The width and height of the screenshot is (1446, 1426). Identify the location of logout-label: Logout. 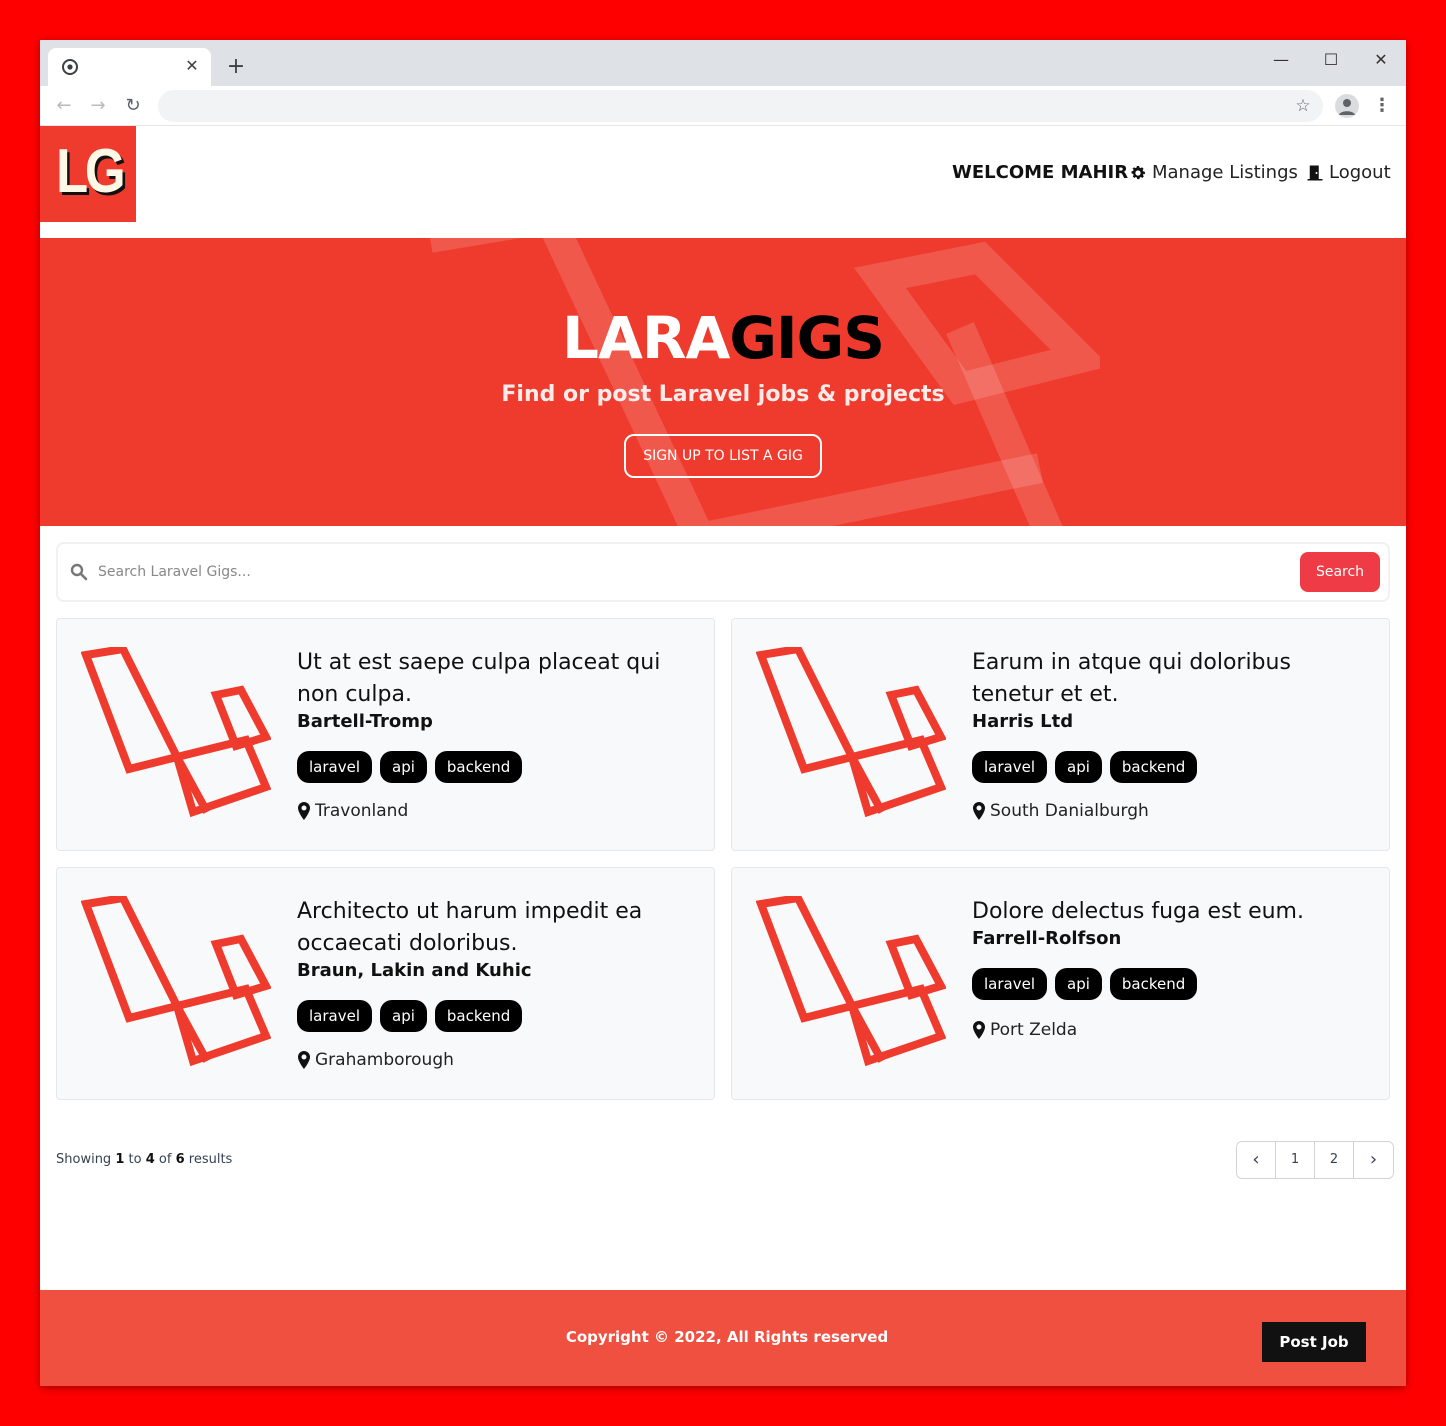
(1360, 172).